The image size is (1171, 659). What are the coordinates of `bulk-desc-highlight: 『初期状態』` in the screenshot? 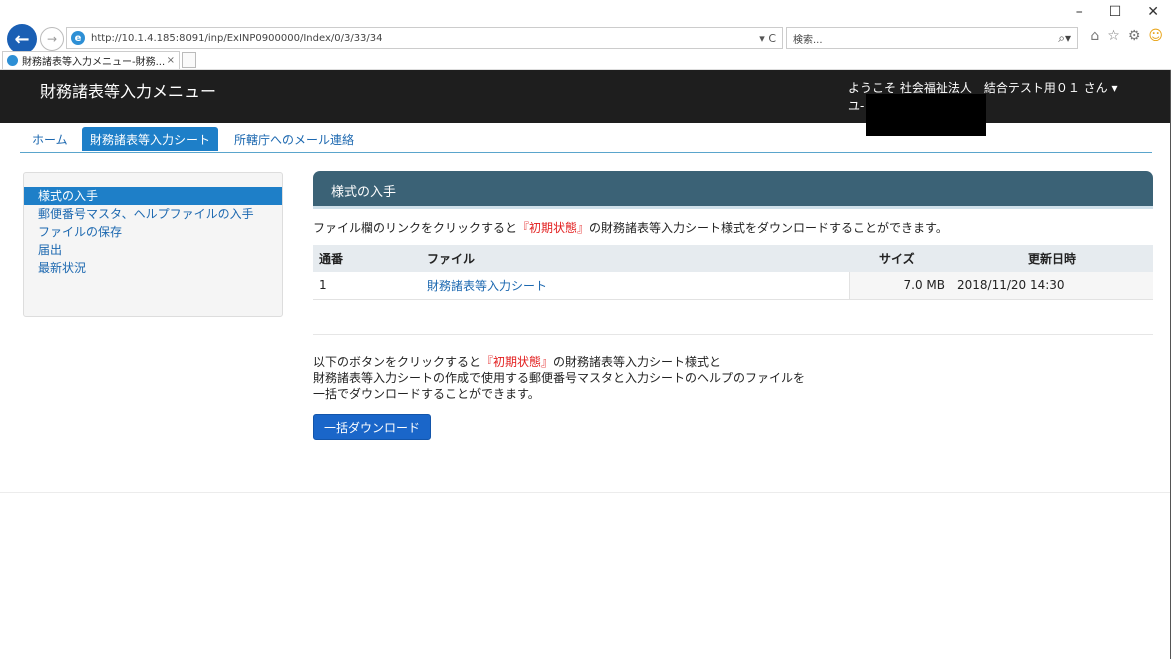 It's located at (517, 362).